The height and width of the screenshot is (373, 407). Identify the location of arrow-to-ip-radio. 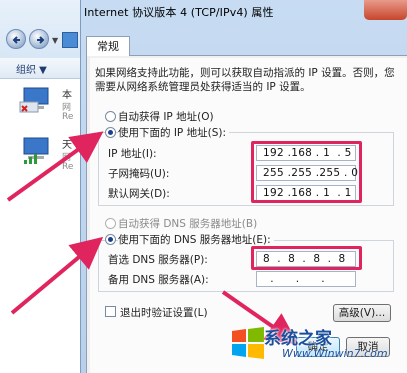
(55, 166).